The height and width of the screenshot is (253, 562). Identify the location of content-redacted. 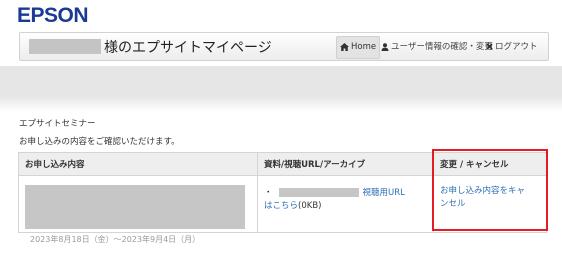
(135, 207).